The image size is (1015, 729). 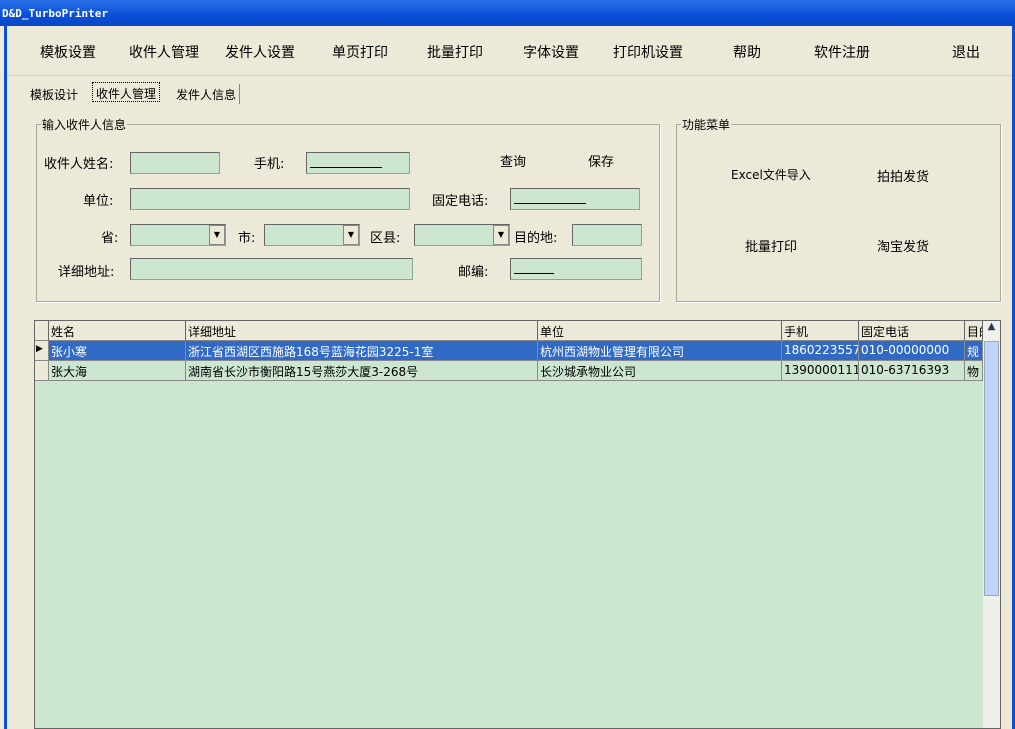 What do you see at coordinates (903, 245) in the screenshot?
I see `taobao-ship-button: 淘宝发货` at bounding box center [903, 245].